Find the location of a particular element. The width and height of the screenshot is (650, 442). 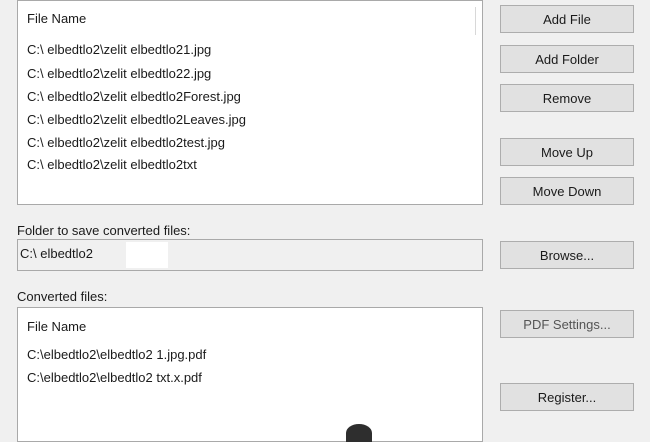

list-item: C:\ elbedtlo2\zelit elbedtlo21.jpg is located at coordinates (119, 49).